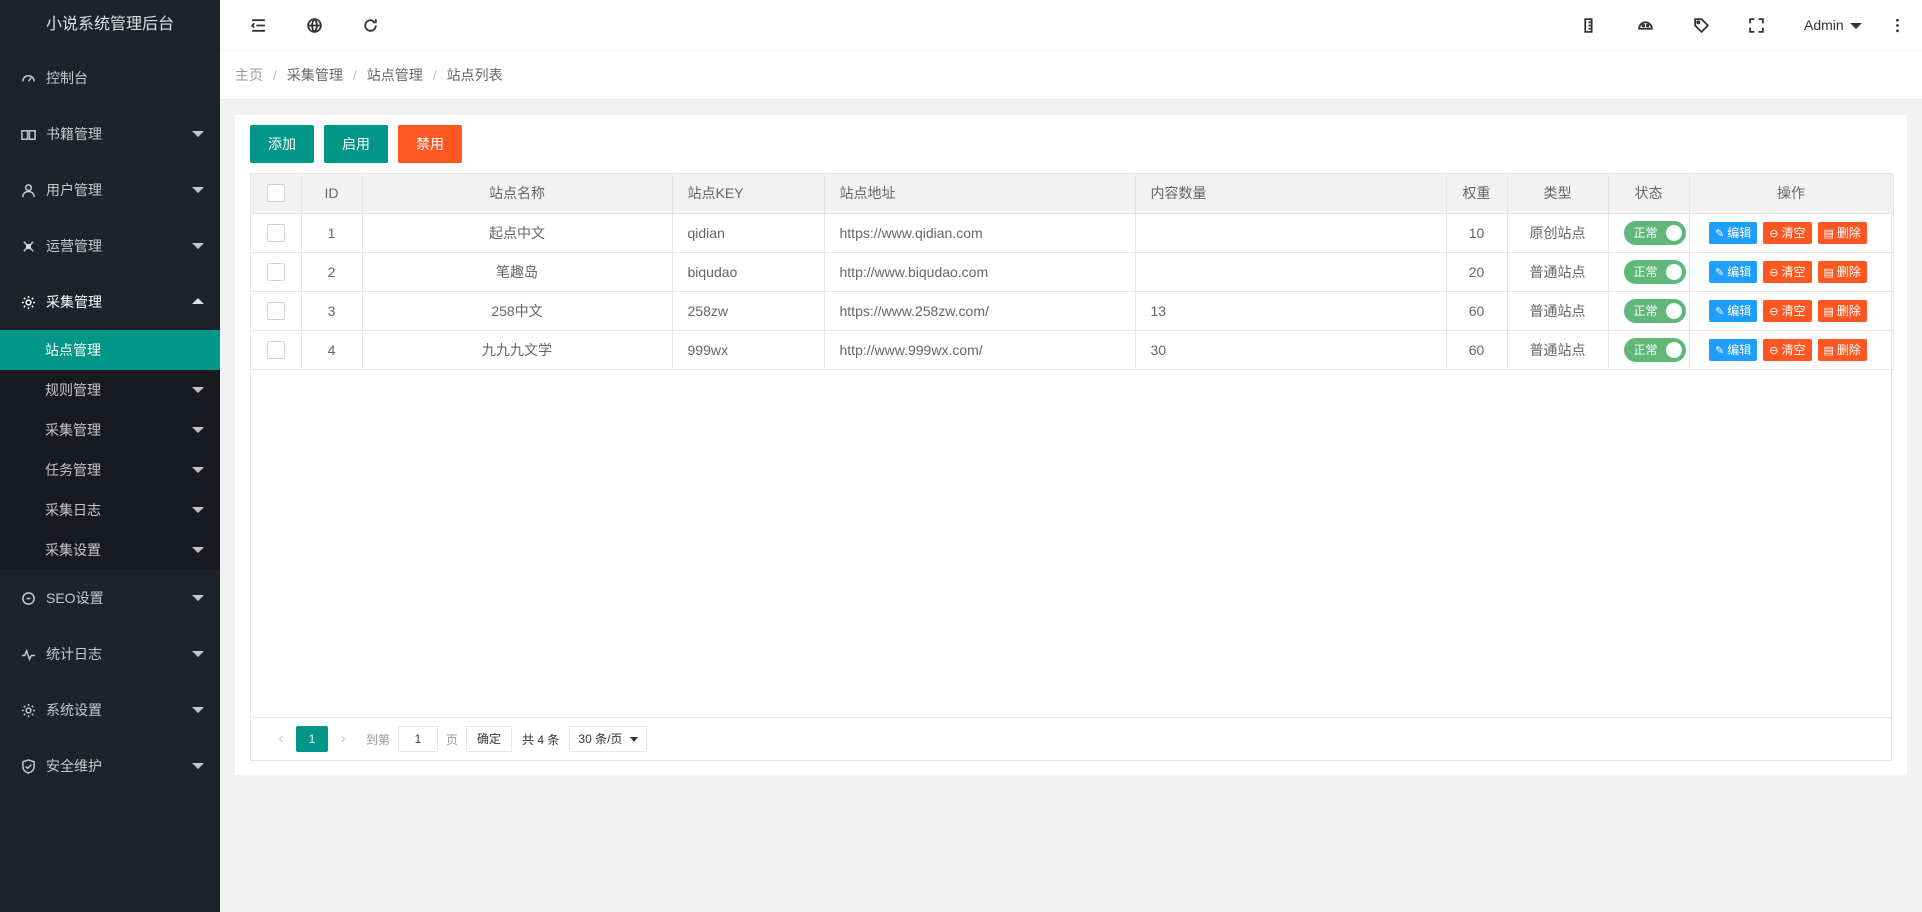  I want to click on submenu-item-collect-log: 采集日志, so click(110, 510).